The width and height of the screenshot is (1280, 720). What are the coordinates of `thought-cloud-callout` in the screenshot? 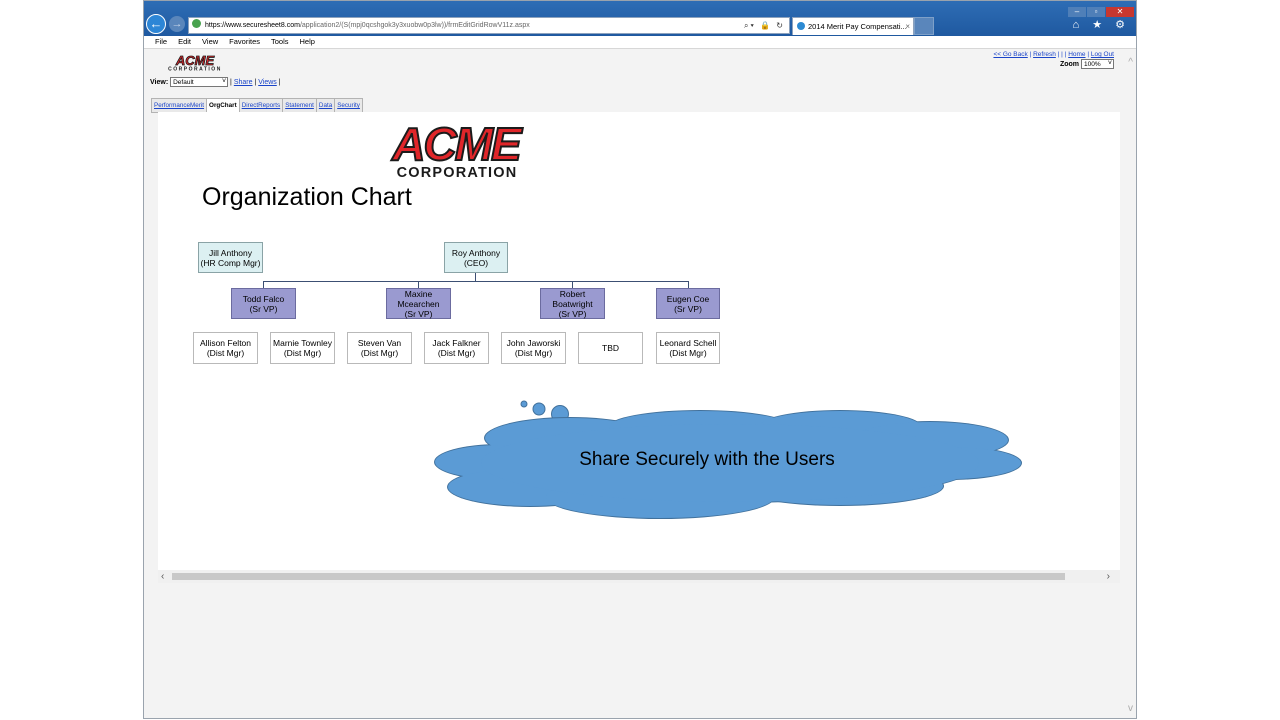 It's located at (728, 459).